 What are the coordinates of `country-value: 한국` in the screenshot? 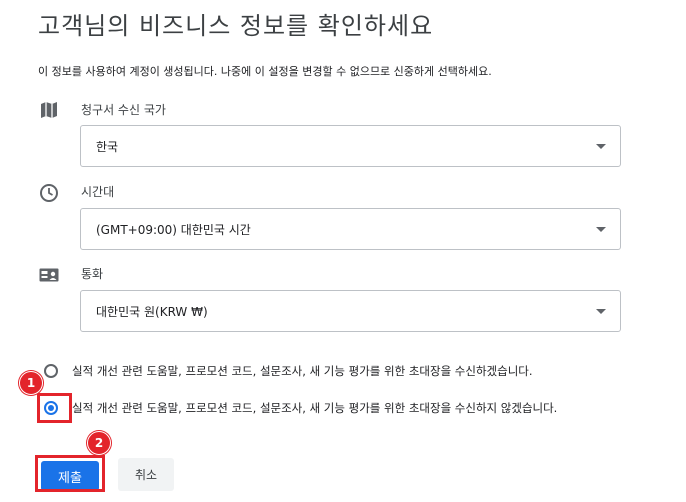 It's located at (107, 146).